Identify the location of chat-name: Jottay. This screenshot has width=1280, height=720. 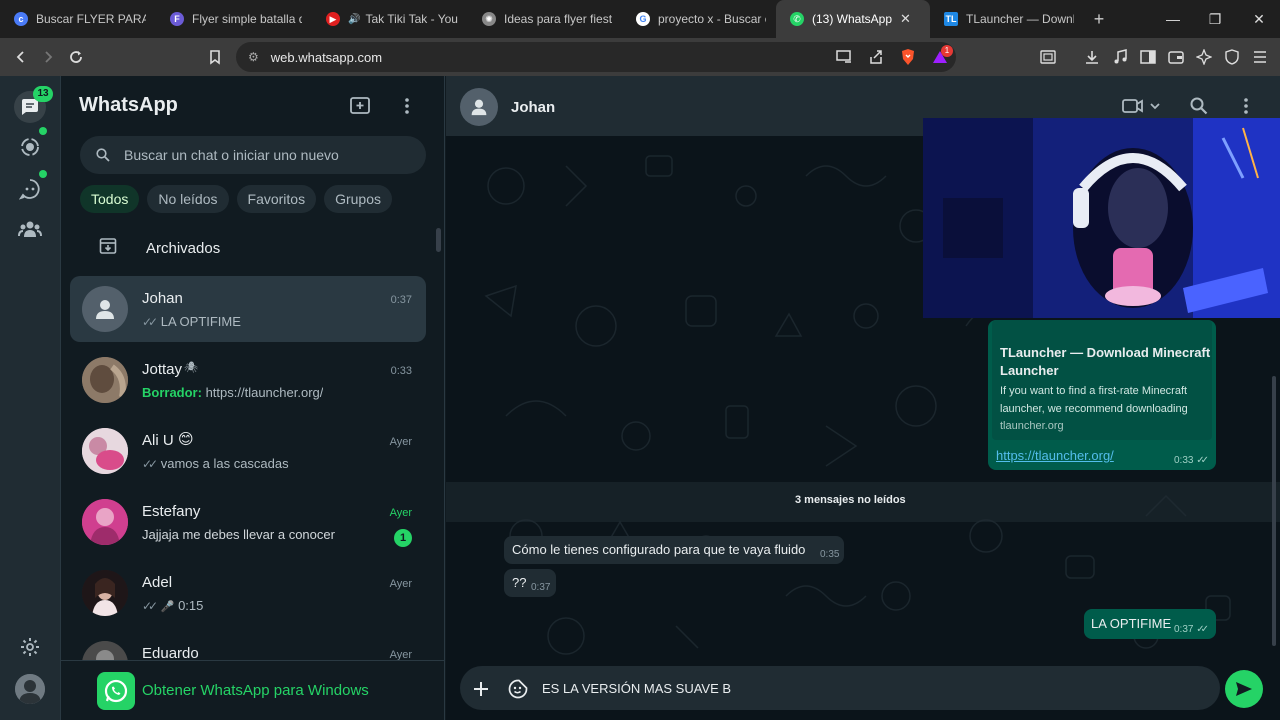
(162, 369).